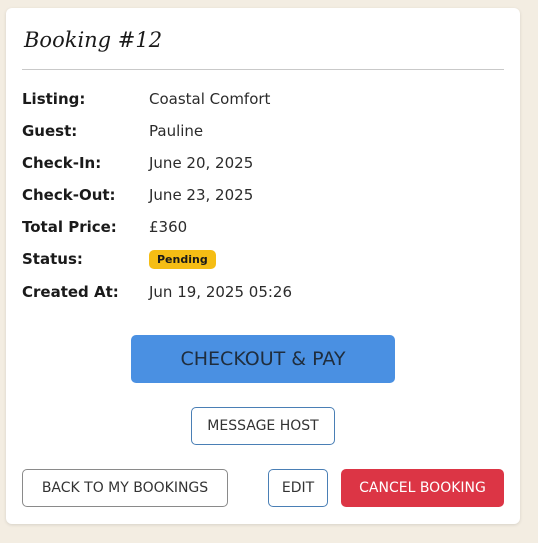  I want to click on checkout-pay-button: CHECKOUT & PAY, so click(263, 359).